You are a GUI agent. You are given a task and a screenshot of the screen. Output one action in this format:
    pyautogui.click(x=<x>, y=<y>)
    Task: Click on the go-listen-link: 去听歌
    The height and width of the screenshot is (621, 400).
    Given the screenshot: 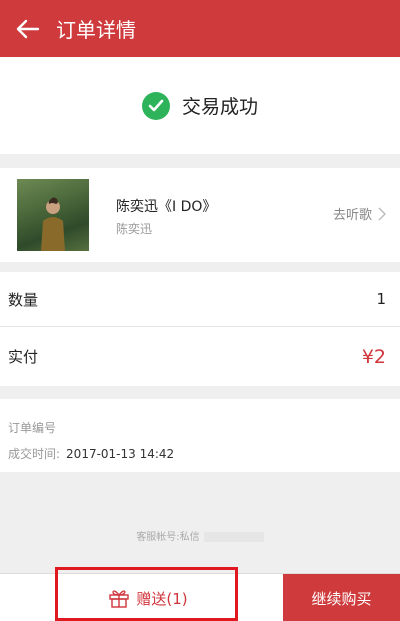 What is the action you would take?
    pyautogui.click(x=359, y=213)
    